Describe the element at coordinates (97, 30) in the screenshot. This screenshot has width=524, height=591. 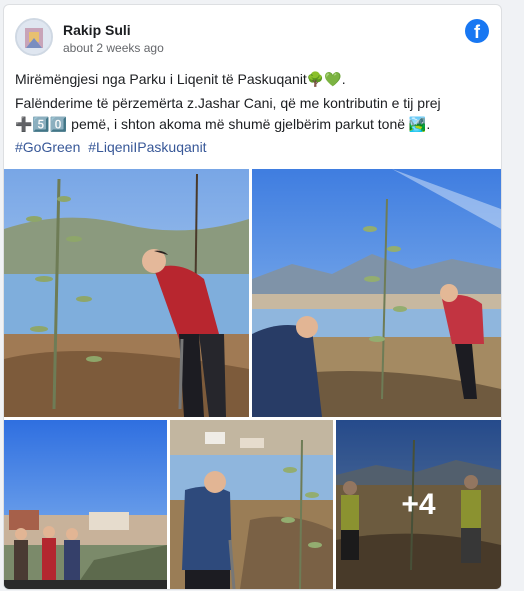
I see `author-name: Rakip Suli` at that location.